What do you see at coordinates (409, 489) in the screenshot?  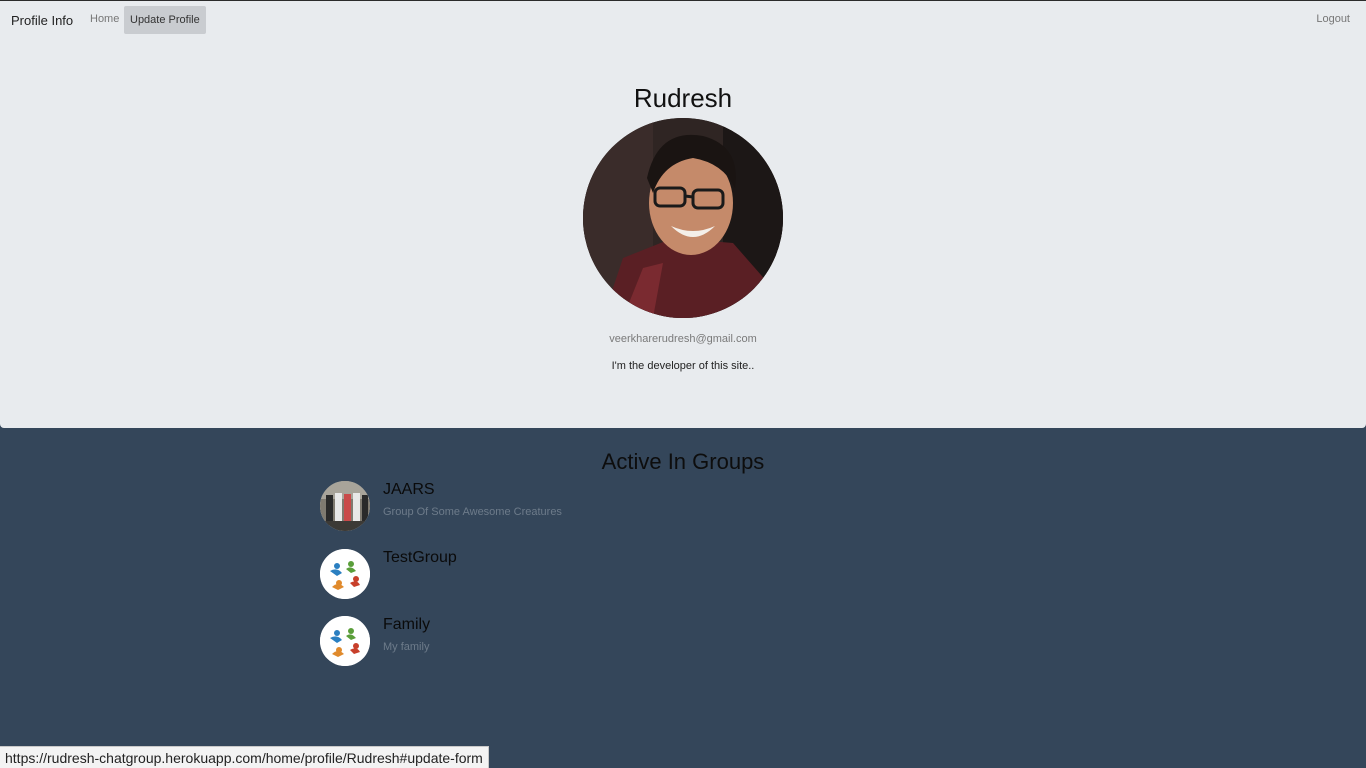 I see `group-name: JAARS` at bounding box center [409, 489].